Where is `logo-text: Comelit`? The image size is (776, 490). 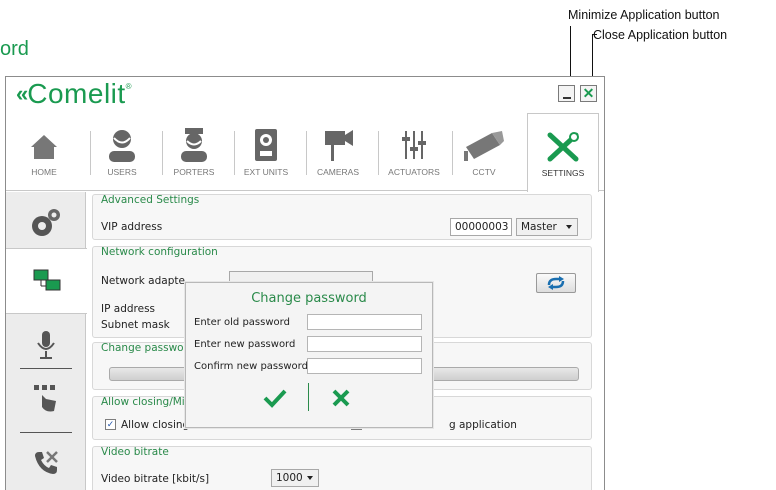 logo-text: Comelit is located at coordinates (76, 93).